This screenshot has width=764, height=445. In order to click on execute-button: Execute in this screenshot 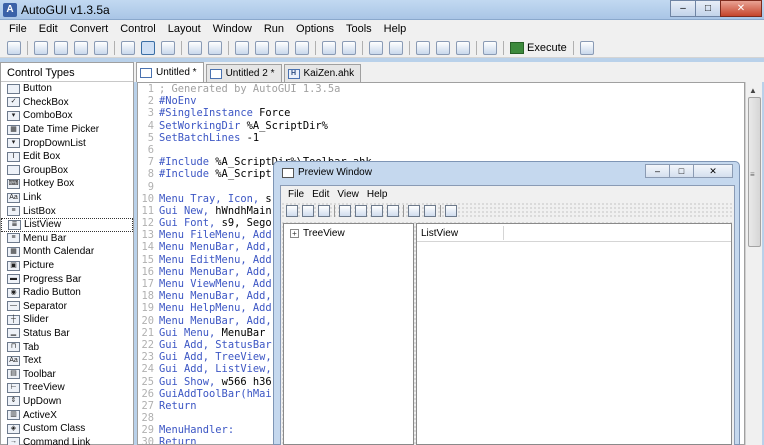, I will do `click(538, 47)`.